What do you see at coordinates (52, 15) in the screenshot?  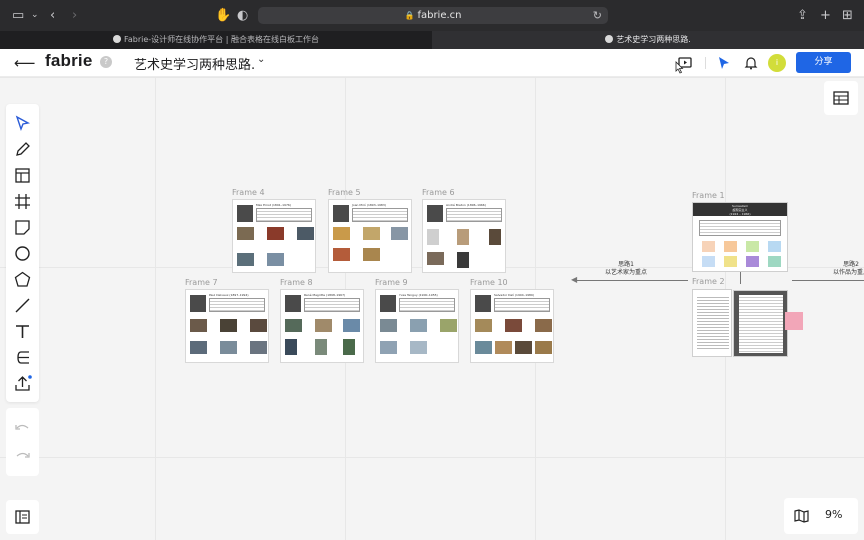 I see `back-nav-icon: ‹` at bounding box center [52, 15].